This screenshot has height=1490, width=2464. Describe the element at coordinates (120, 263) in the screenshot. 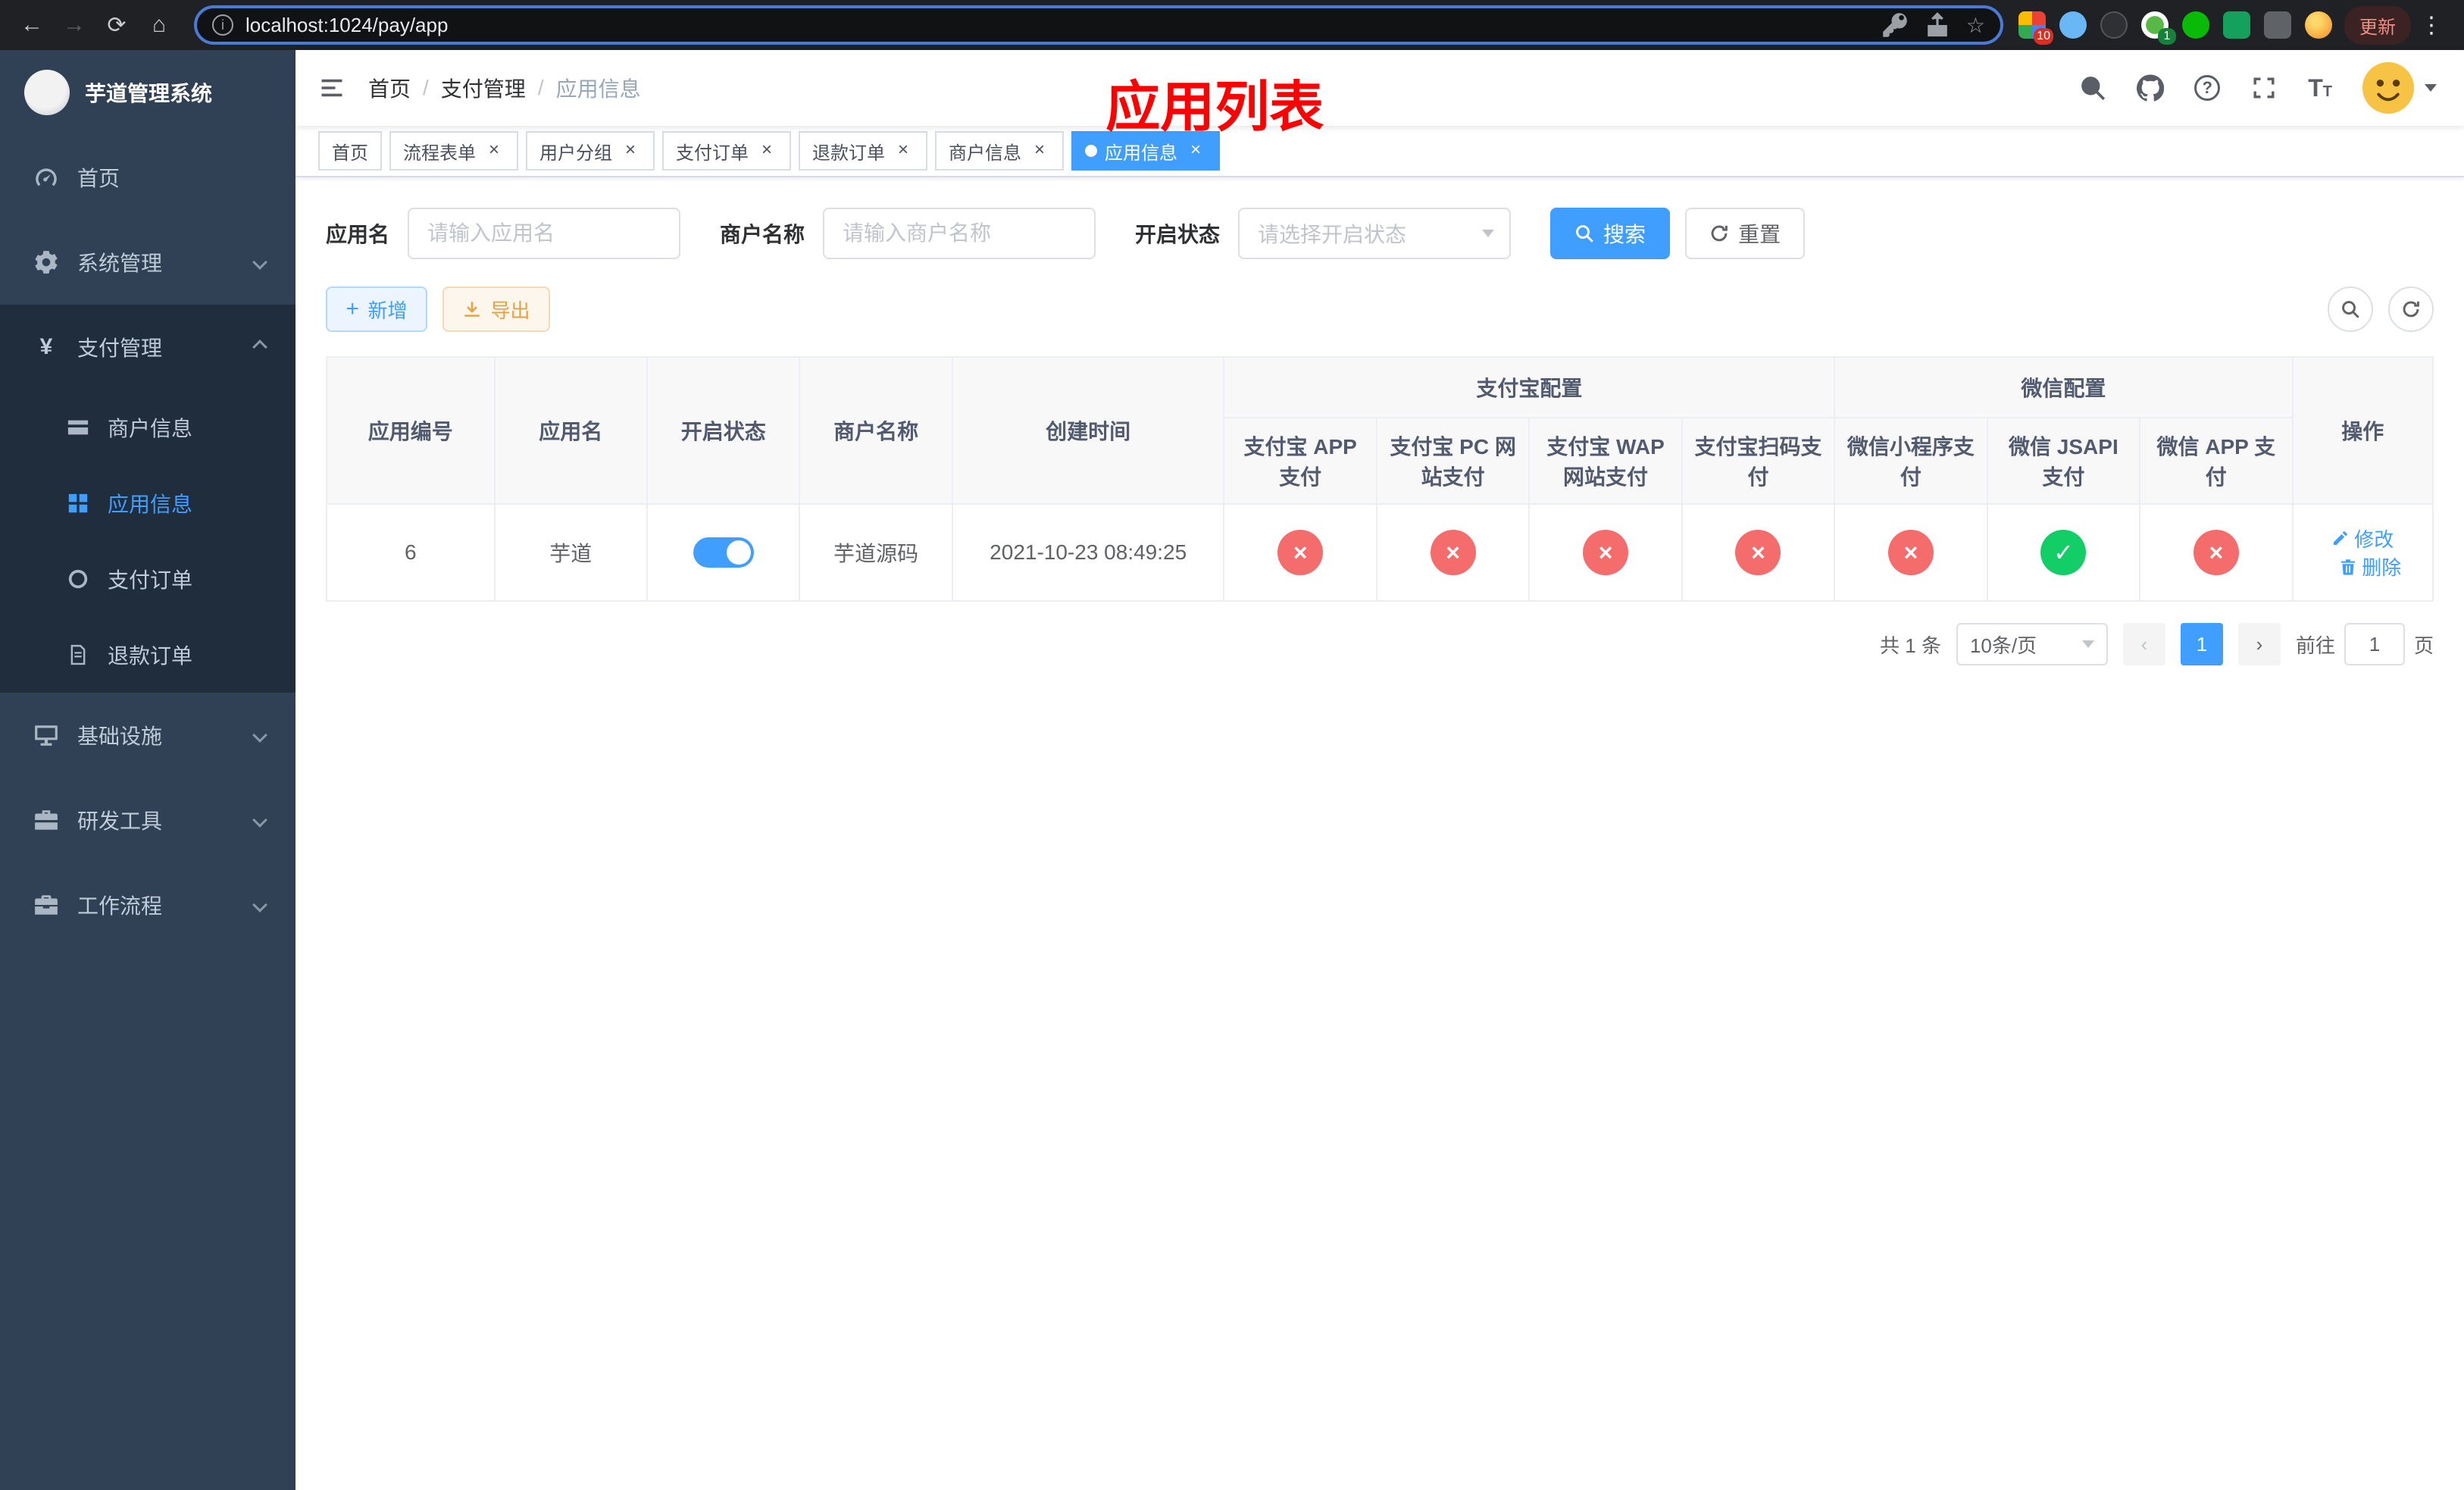

I see `menu-label: 系统管理` at that location.